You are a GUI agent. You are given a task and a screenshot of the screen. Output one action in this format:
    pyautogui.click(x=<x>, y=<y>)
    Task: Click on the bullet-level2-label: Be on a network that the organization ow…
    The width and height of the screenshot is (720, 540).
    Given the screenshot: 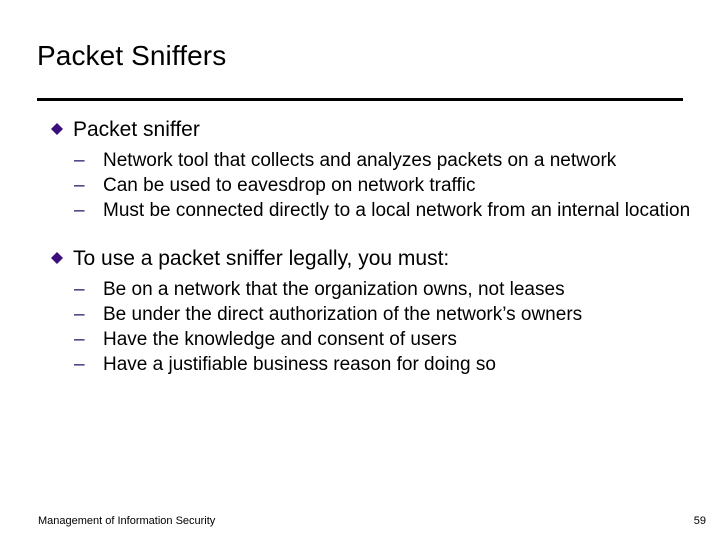 What is the action you would take?
    pyautogui.click(x=334, y=289)
    